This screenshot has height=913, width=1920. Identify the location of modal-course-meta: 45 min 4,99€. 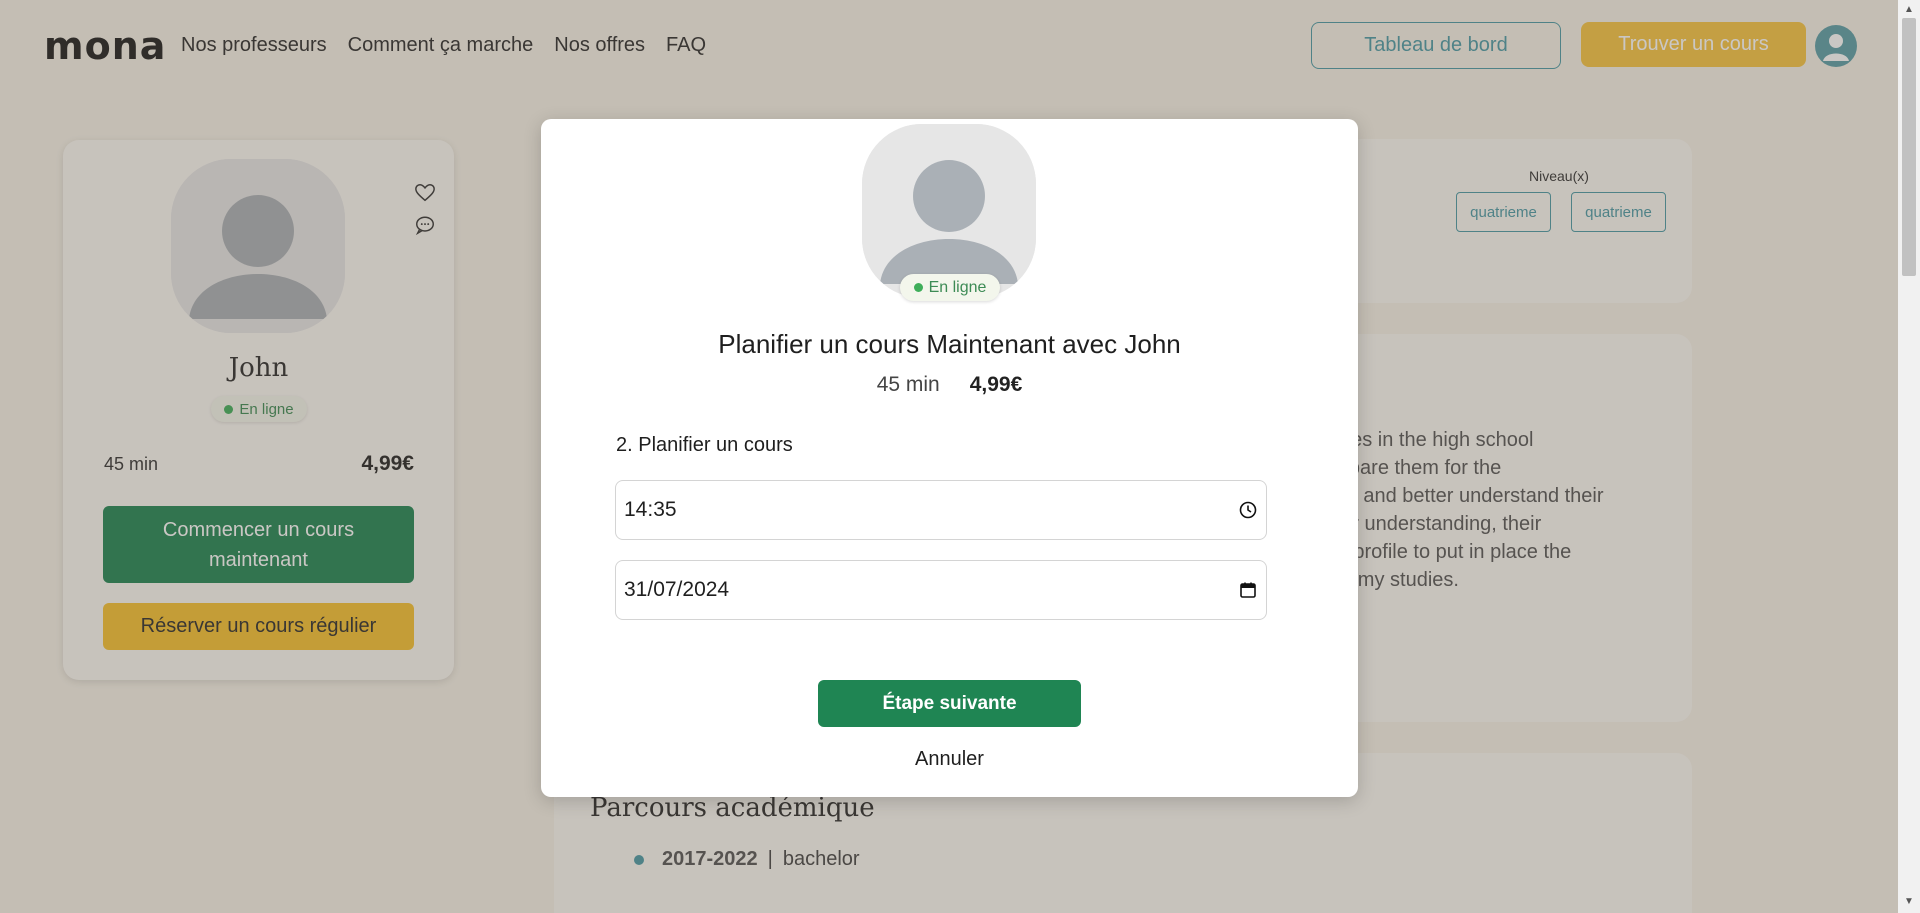
(949, 385).